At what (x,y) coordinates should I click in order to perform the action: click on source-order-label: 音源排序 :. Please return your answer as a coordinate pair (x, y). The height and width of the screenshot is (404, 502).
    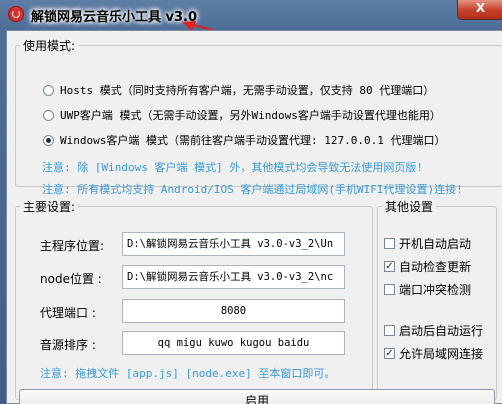
    Looking at the image, I should click on (68, 345).